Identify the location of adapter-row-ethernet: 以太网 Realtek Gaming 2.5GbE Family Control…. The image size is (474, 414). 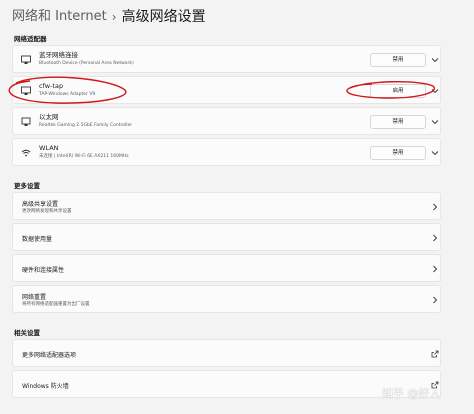
(226, 121).